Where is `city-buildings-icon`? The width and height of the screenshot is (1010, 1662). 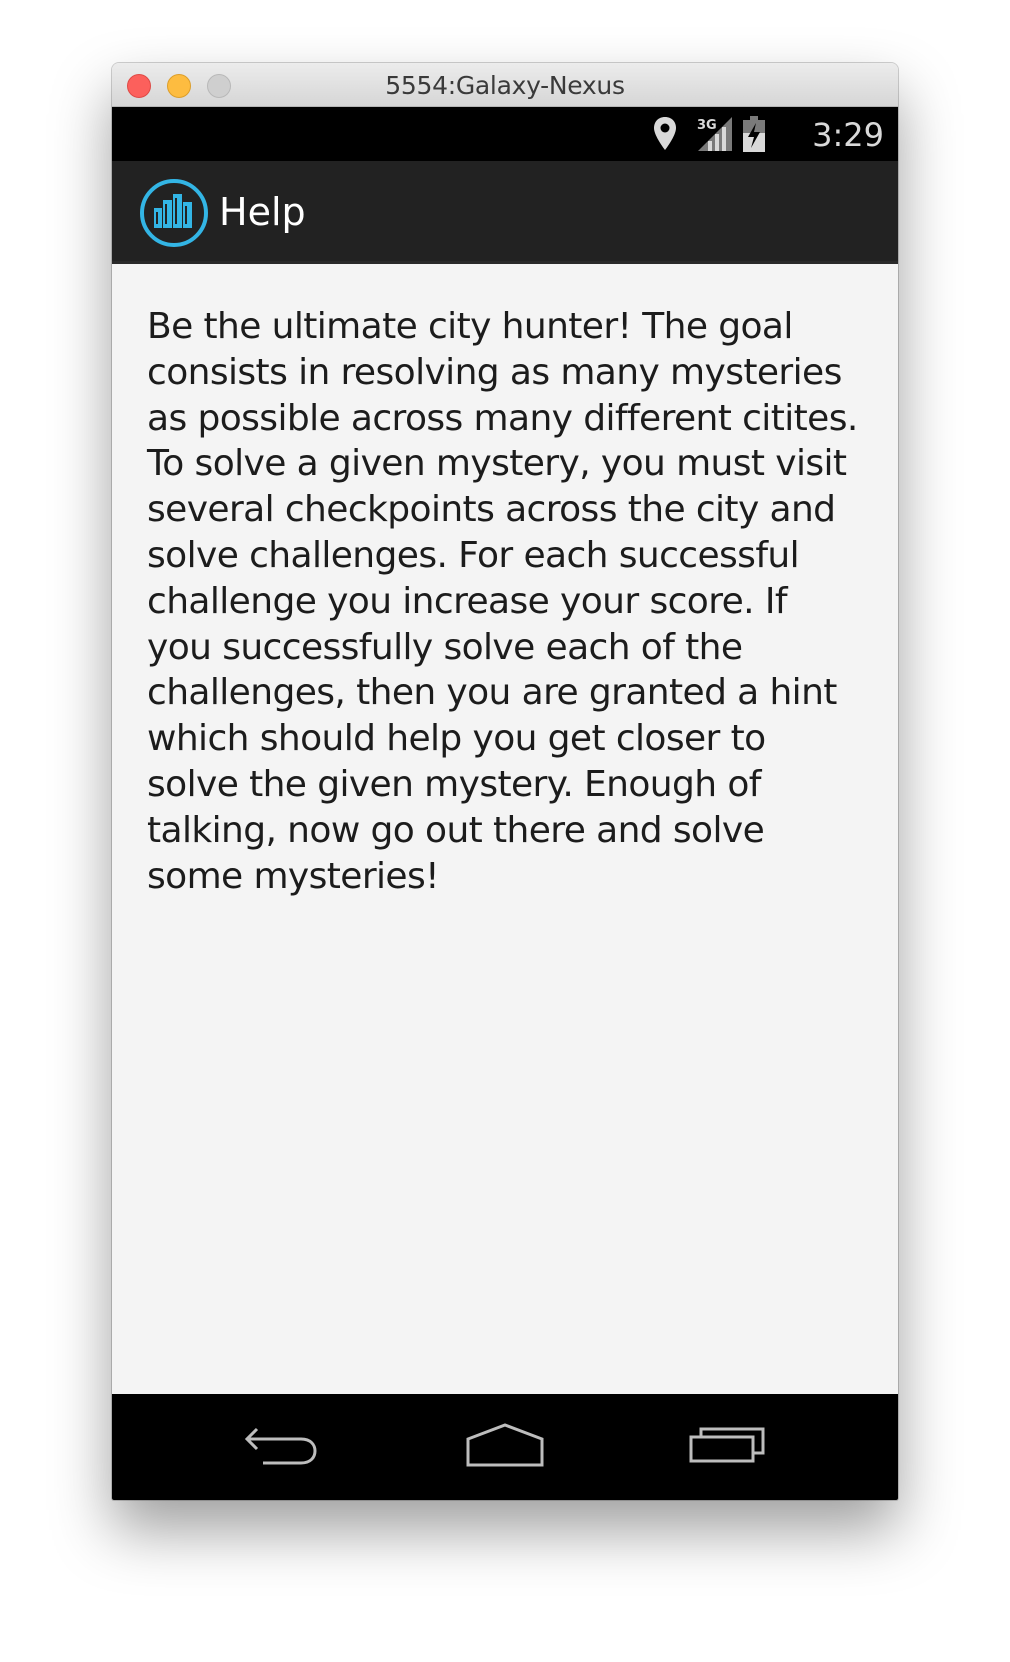
city-buildings-icon is located at coordinates (174, 213).